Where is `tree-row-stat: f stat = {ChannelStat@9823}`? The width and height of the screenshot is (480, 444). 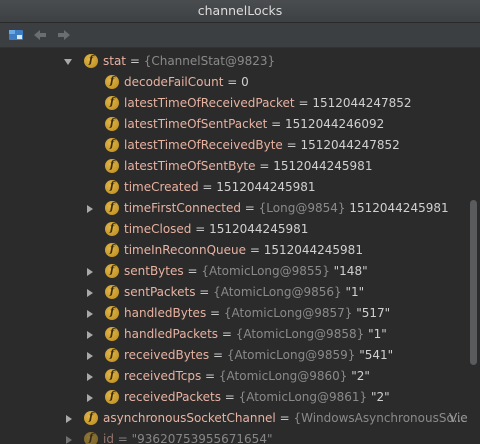
tree-row-stat: f stat = {ChannelStat@9823} is located at coordinates (234, 61).